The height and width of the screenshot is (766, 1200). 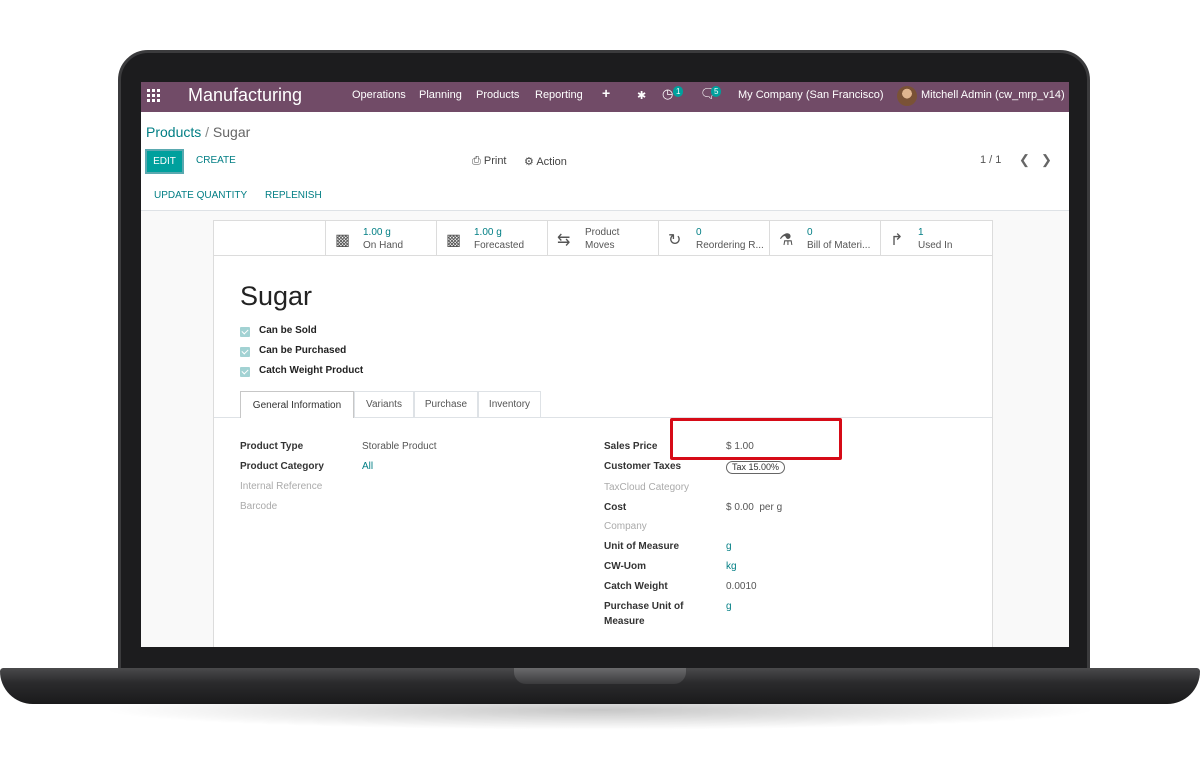 What do you see at coordinates (907, 96) in the screenshot?
I see `avatar` at bounding box center [907, 96].